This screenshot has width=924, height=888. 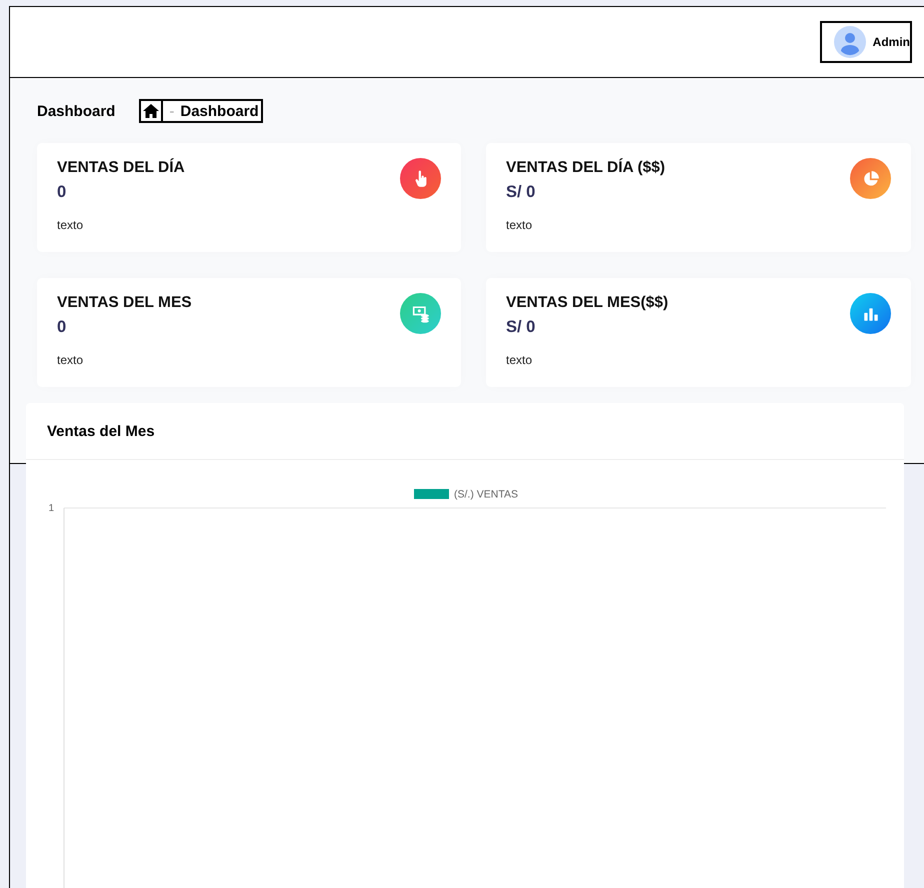 What do you see at coordinates (76, 111) in the screenshot?
I see `page-title: Dashboard` at bounding box center [76, 111].